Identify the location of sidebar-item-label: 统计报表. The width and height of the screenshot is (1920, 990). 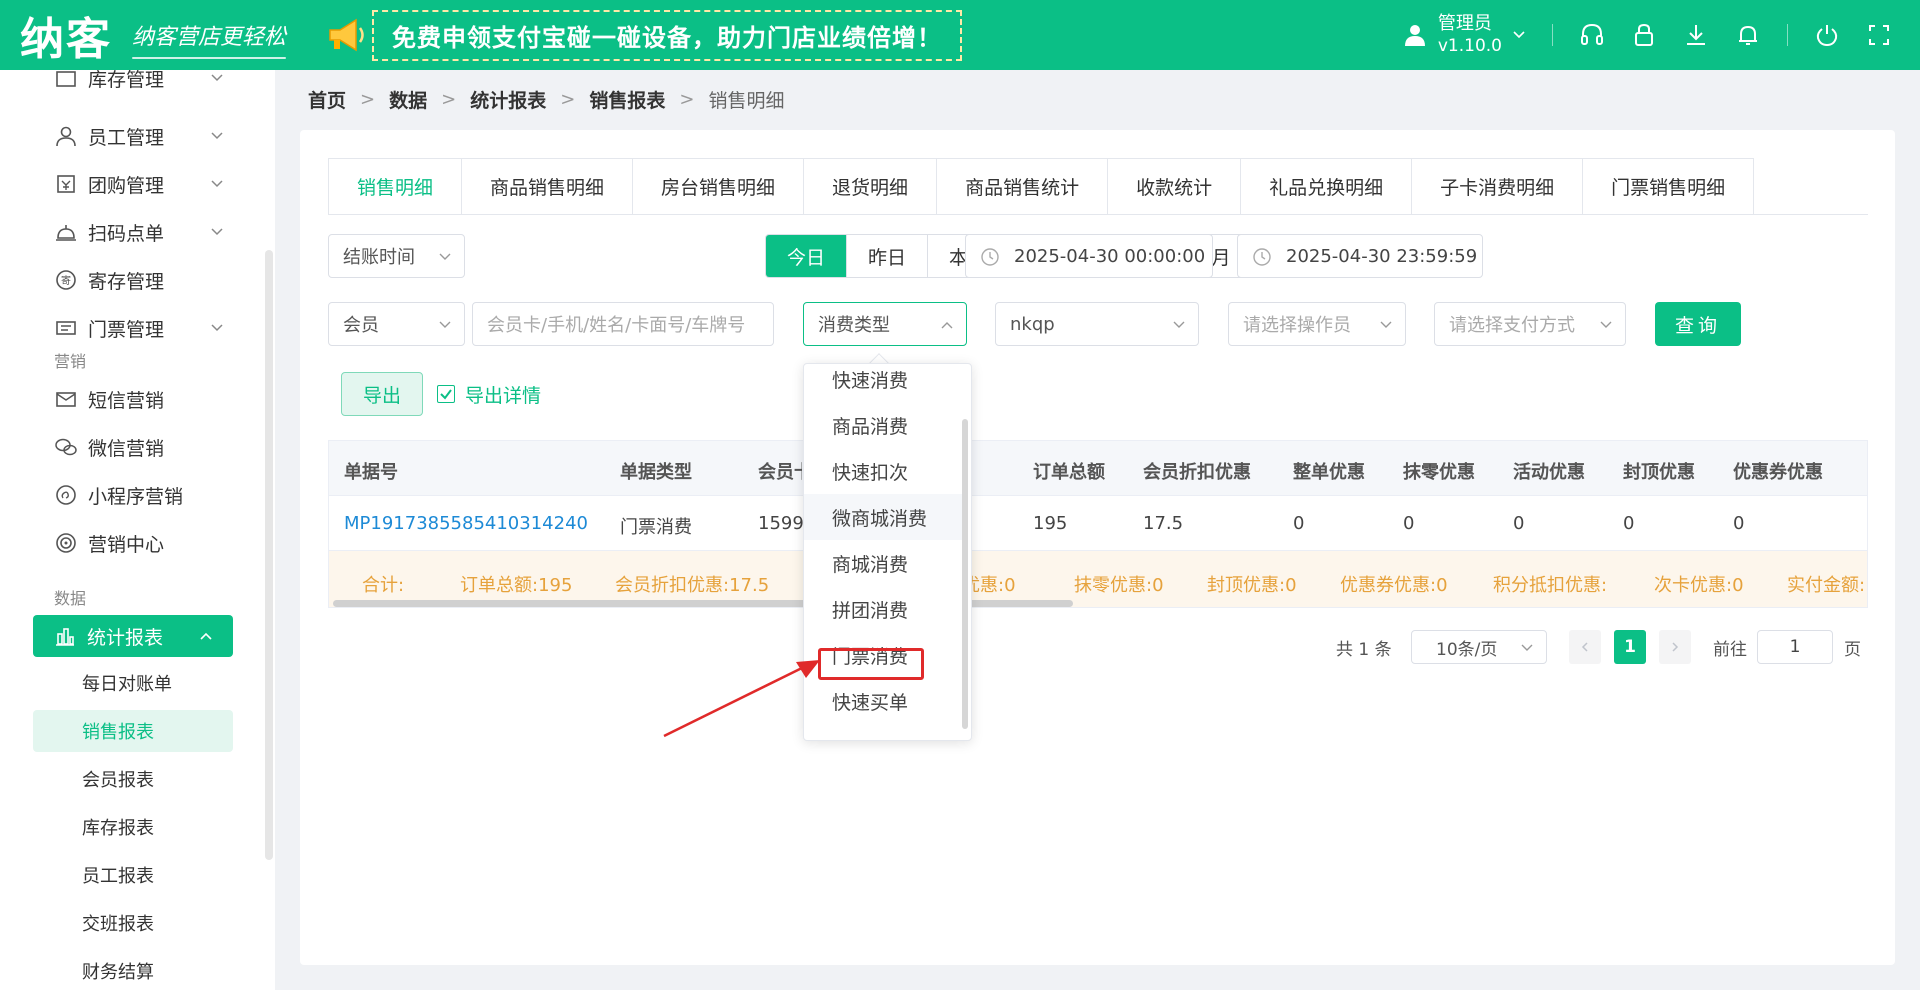
(125, 637).